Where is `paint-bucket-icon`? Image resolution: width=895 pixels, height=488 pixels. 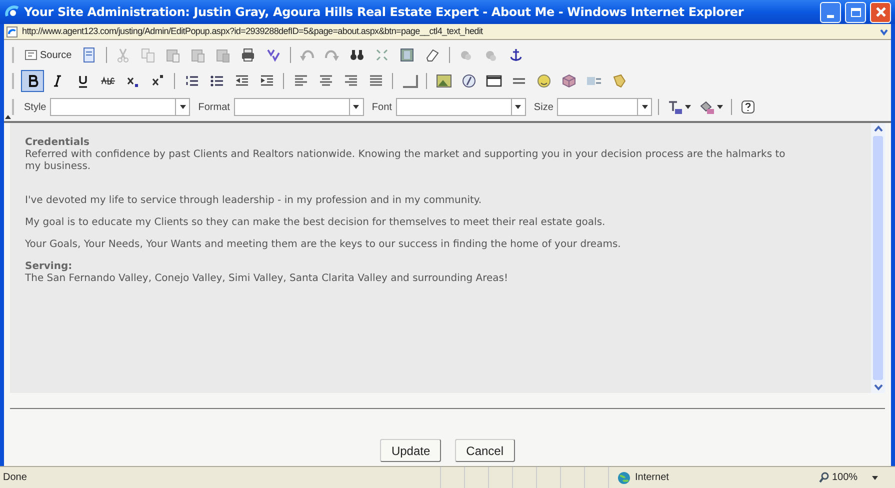 paint-bucket-icon is located at coordinates (707, 107).